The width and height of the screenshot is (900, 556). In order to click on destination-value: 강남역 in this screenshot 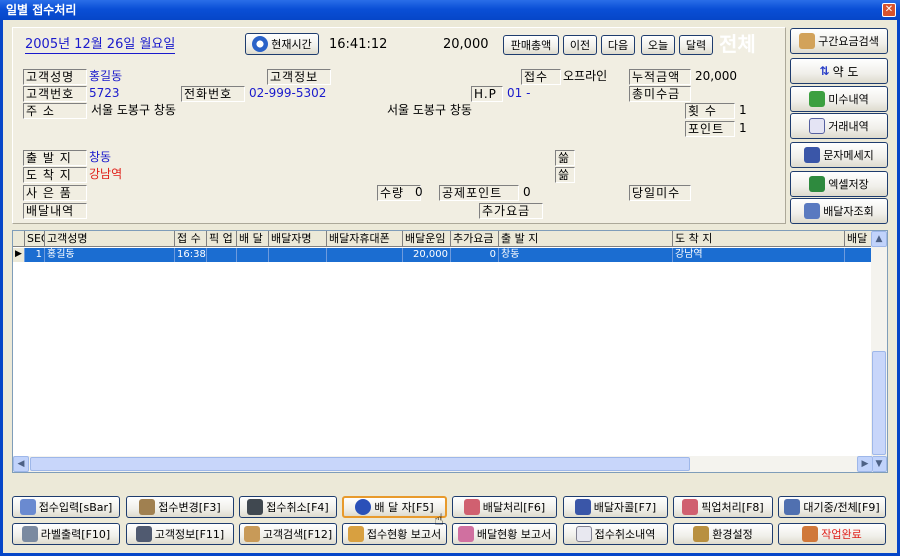, I will do `click(105, 174)`.